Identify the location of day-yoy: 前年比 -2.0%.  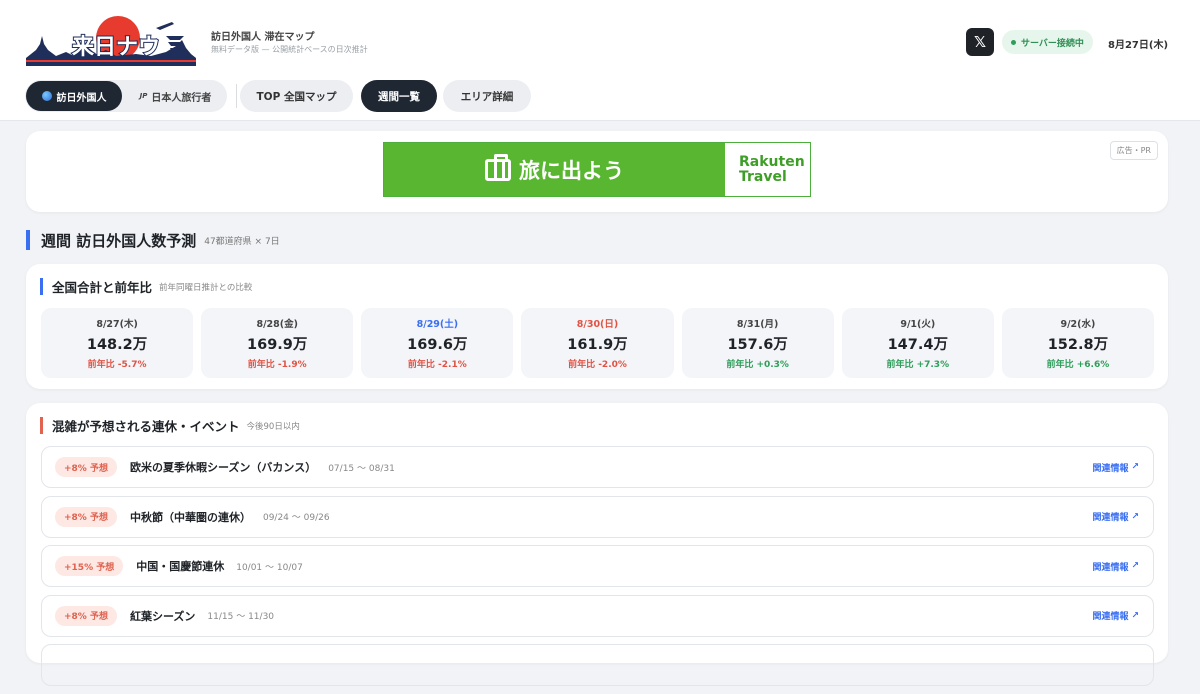
(597, 365).